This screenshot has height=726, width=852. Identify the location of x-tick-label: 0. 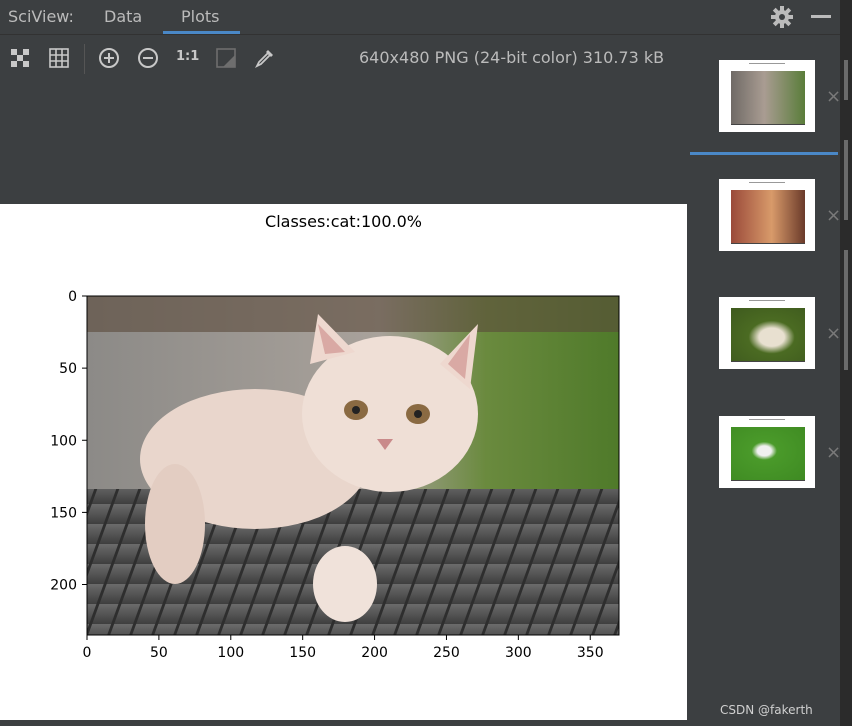
(87, 653).